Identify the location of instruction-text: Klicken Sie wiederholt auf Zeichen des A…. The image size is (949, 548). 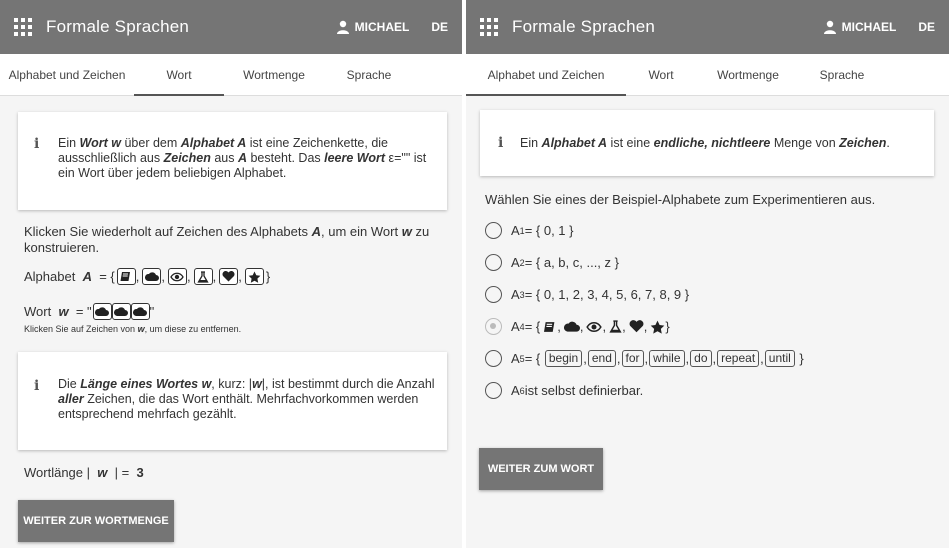
(227, 239).